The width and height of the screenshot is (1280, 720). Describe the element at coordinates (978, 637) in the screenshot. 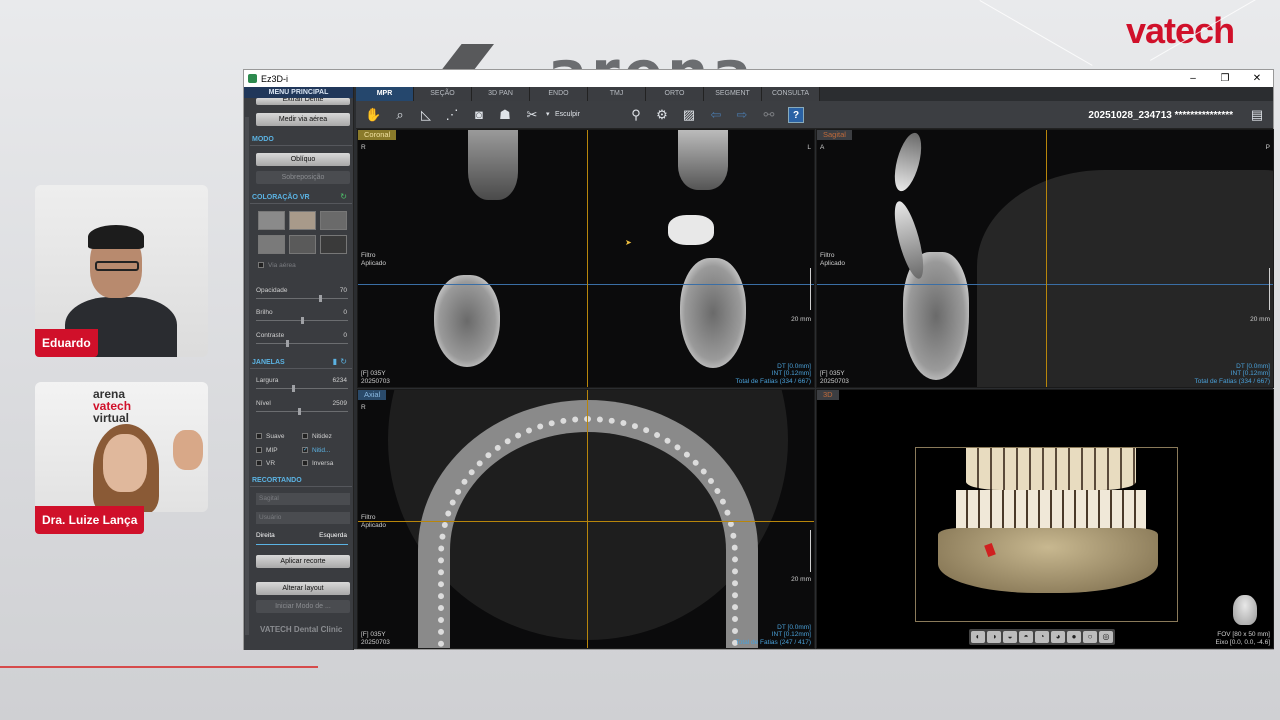

I see `view-preset-icon: ◐` at that location.